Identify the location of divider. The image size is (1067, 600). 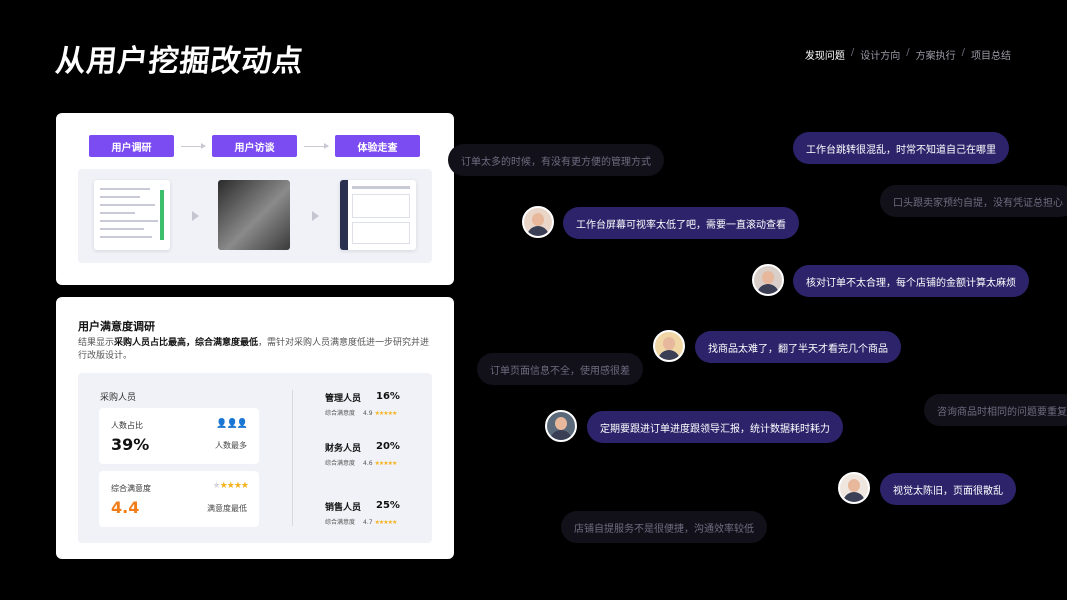
(292, 458).